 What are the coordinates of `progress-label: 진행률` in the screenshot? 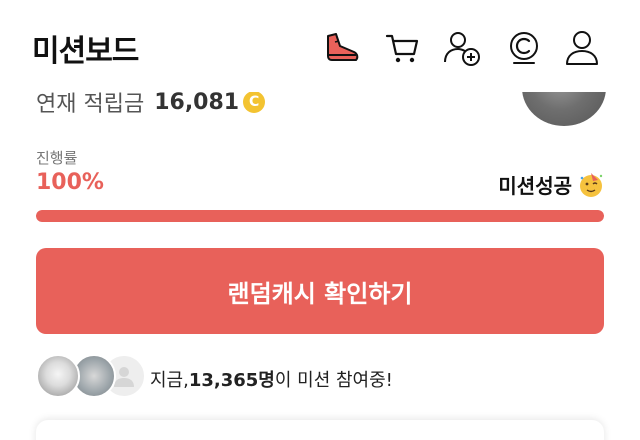 It's located at (57, 158).